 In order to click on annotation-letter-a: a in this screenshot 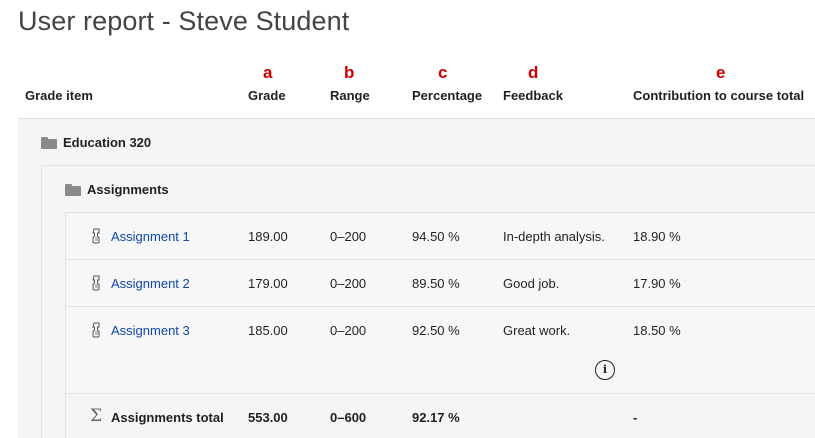, I will do `click(268, 72)`.